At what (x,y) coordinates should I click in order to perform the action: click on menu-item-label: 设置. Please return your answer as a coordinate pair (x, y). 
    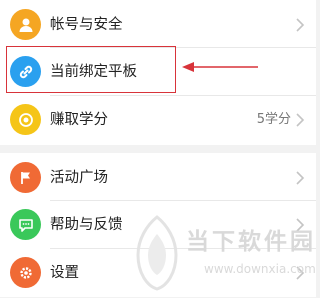
    Looking at the image, I should click on (64, 273).